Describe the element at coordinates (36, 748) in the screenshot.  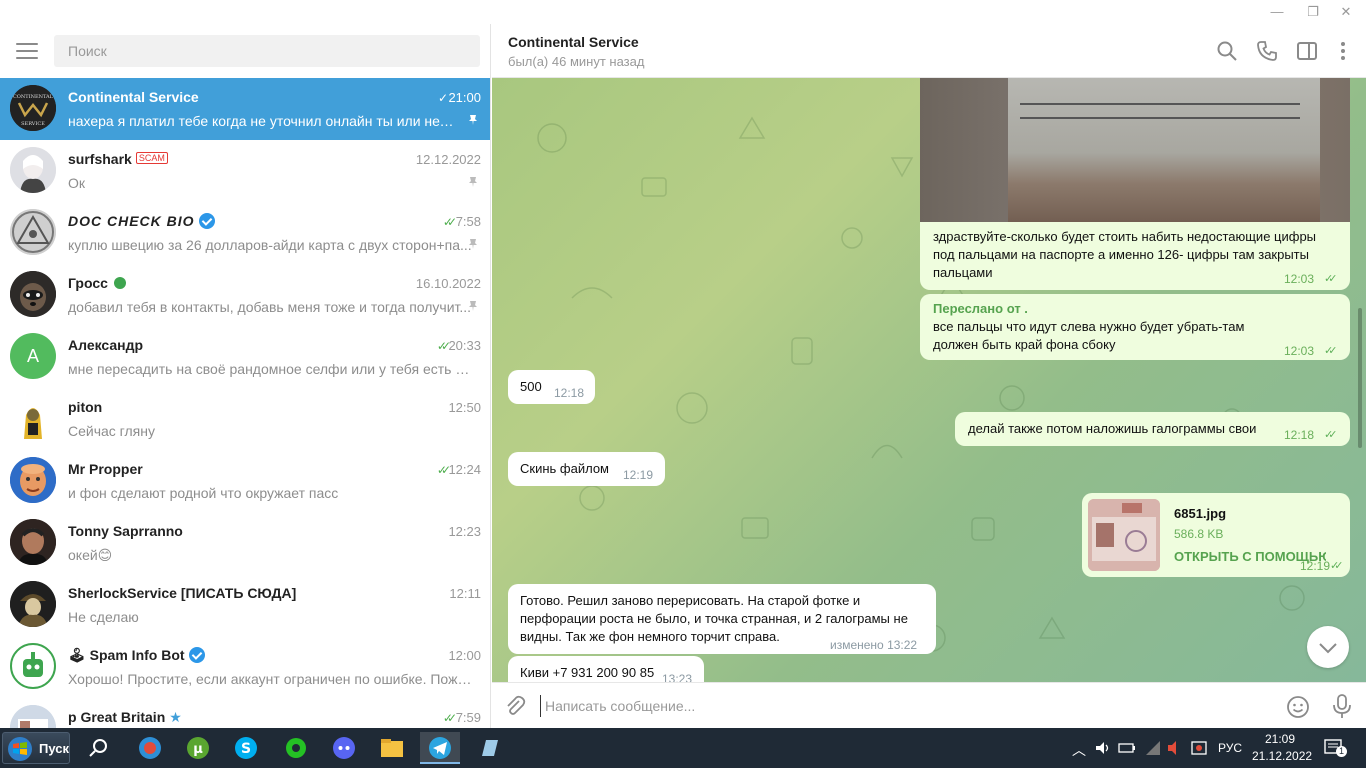
I see `start-button: Пуск` at that location.